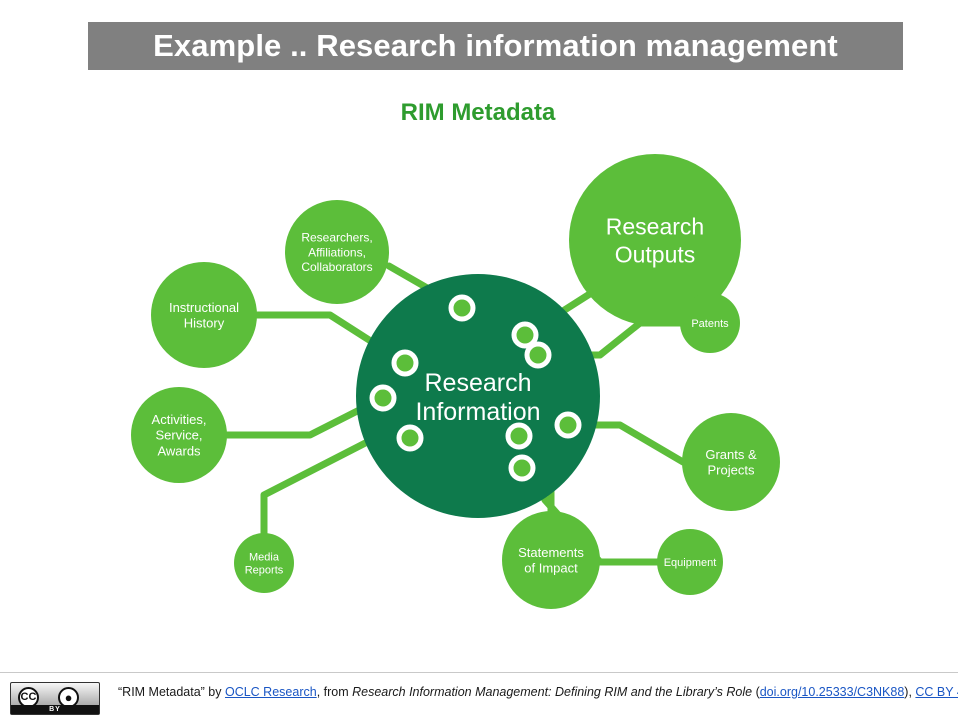 The width and height of the screenshot is (958, 720). Describe the element at coordinates (179, 419) in the screenshot. I see `node-label-activities-service-line-1: Activities,` at that location.